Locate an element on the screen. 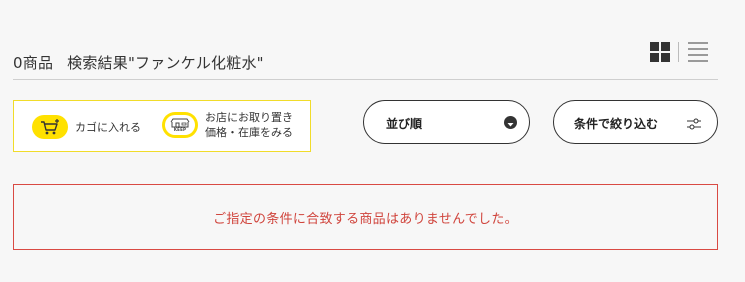  legend-keep-label: お店にお取り置き 価格・在庫をみる is located at coordinates (249, 125).